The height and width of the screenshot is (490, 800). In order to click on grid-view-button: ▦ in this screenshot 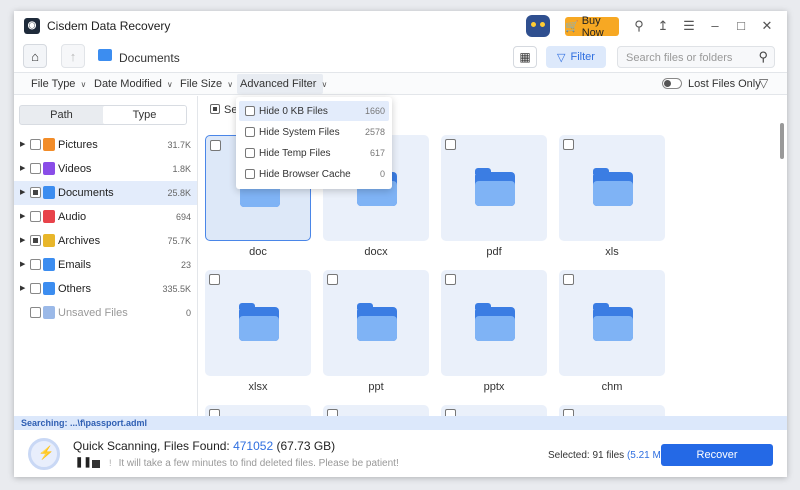, I will do `click(525, 57)`.